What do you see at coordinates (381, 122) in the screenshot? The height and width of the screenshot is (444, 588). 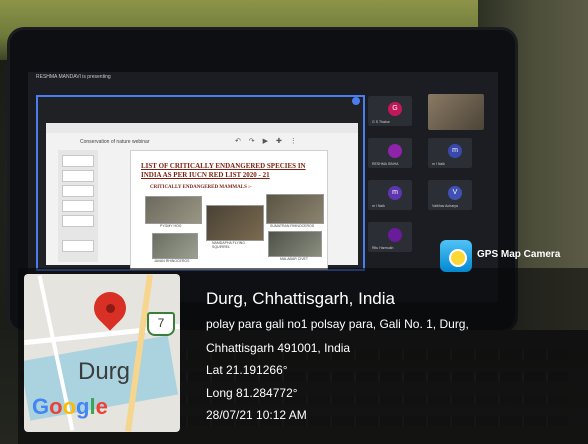 I see `participant-name: G S Thakur` at bounding box center [381, 122].